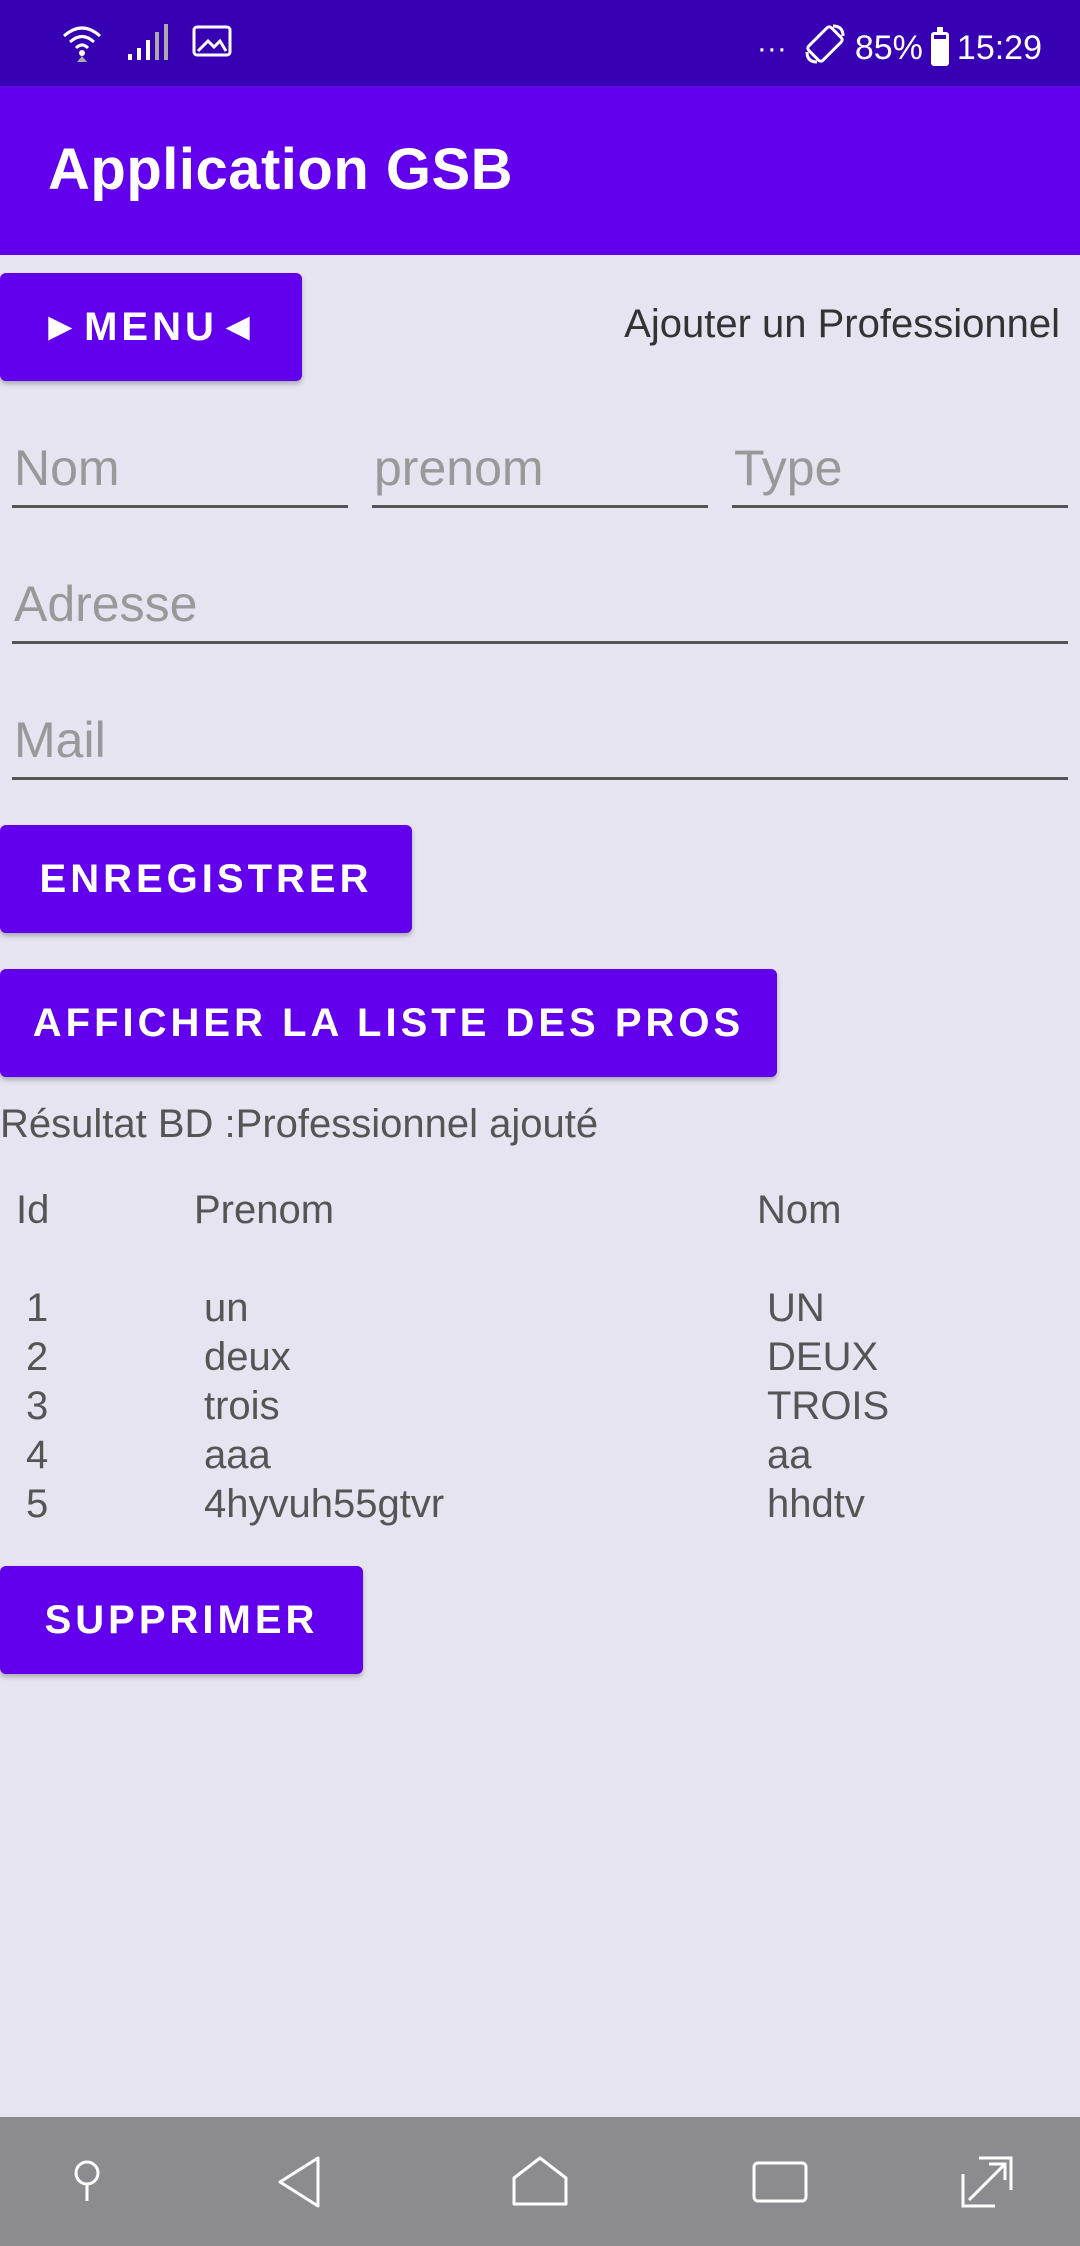 The width and height of the screenshot is (1080, 2246). I want to click on status-bar: ··· 85% 15:29, so click(540, 43).